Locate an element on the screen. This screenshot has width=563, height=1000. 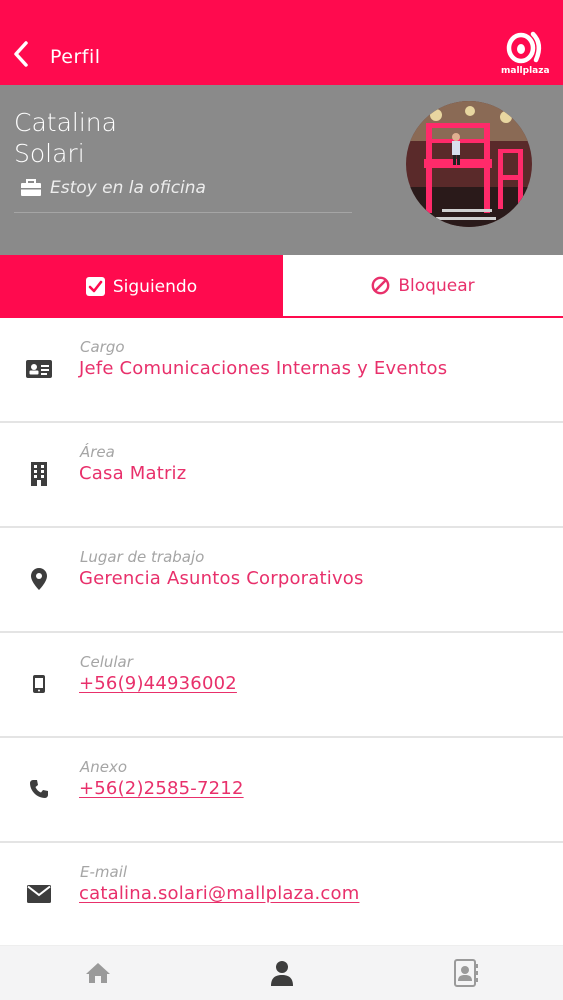
extension-phone-link: +56(2)2585-7212 is located at coordinates (161, 788).